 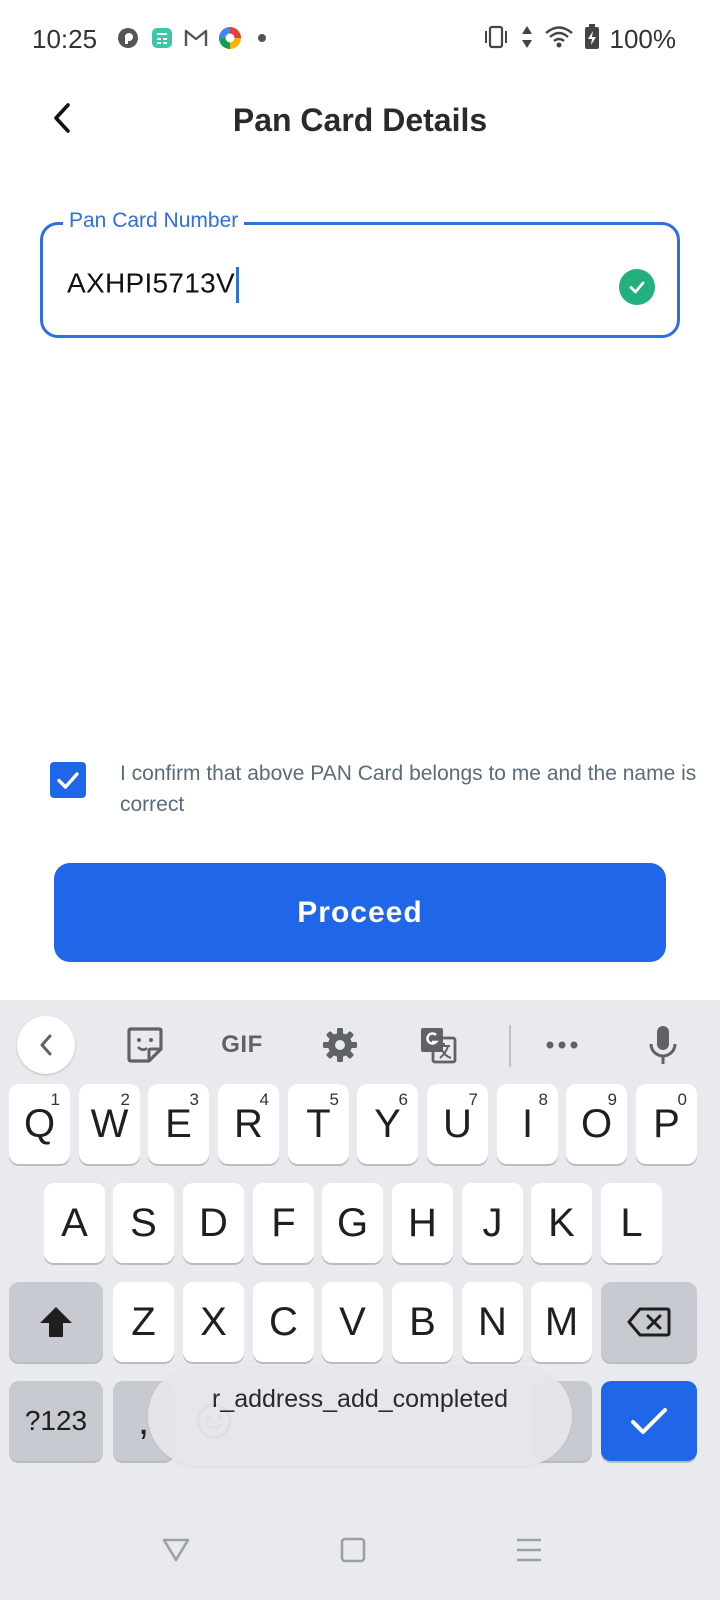 What do you see at coordinates (213, 1322) in the screenshot?
I see `key-x: X` at bounding box center [213, 1322].